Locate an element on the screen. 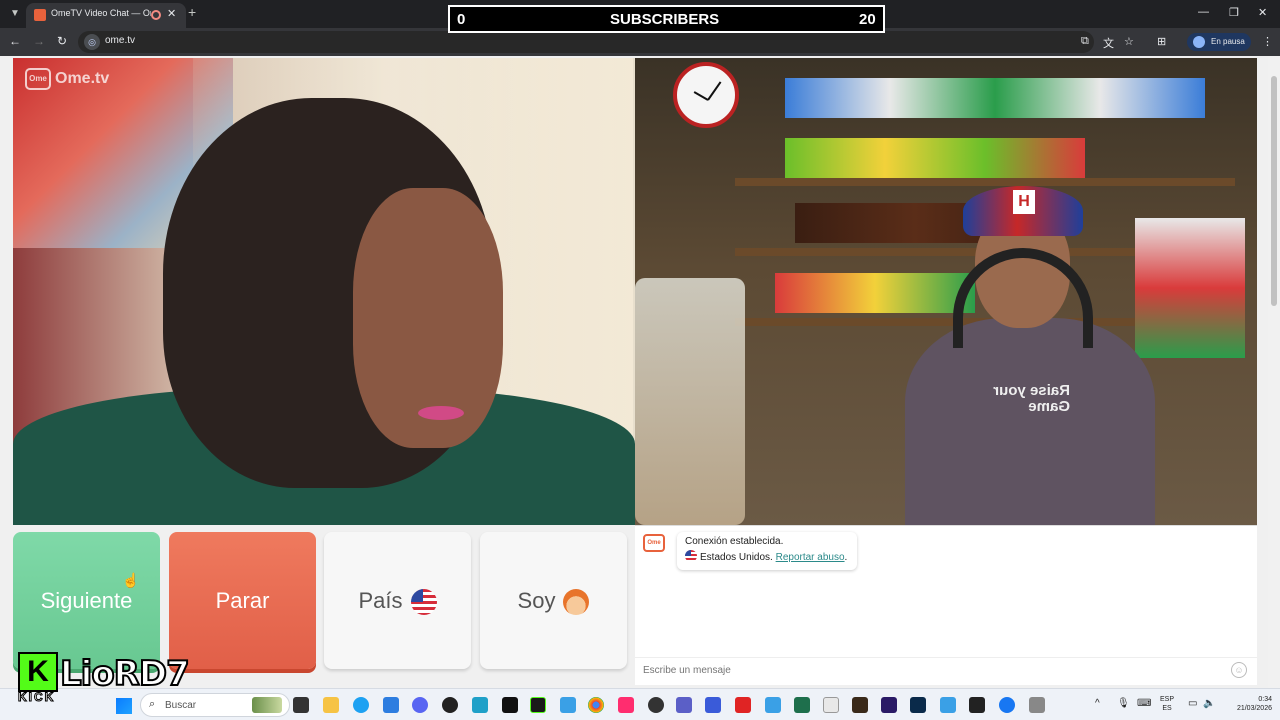  photoshop-icon is located at coordinates (918, 705).